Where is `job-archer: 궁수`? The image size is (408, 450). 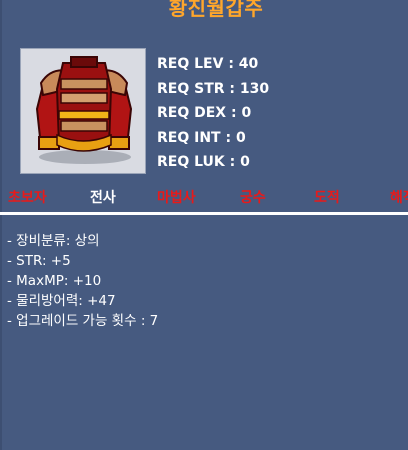 job-archer: 궁수 is located at coordinates (253, 198).